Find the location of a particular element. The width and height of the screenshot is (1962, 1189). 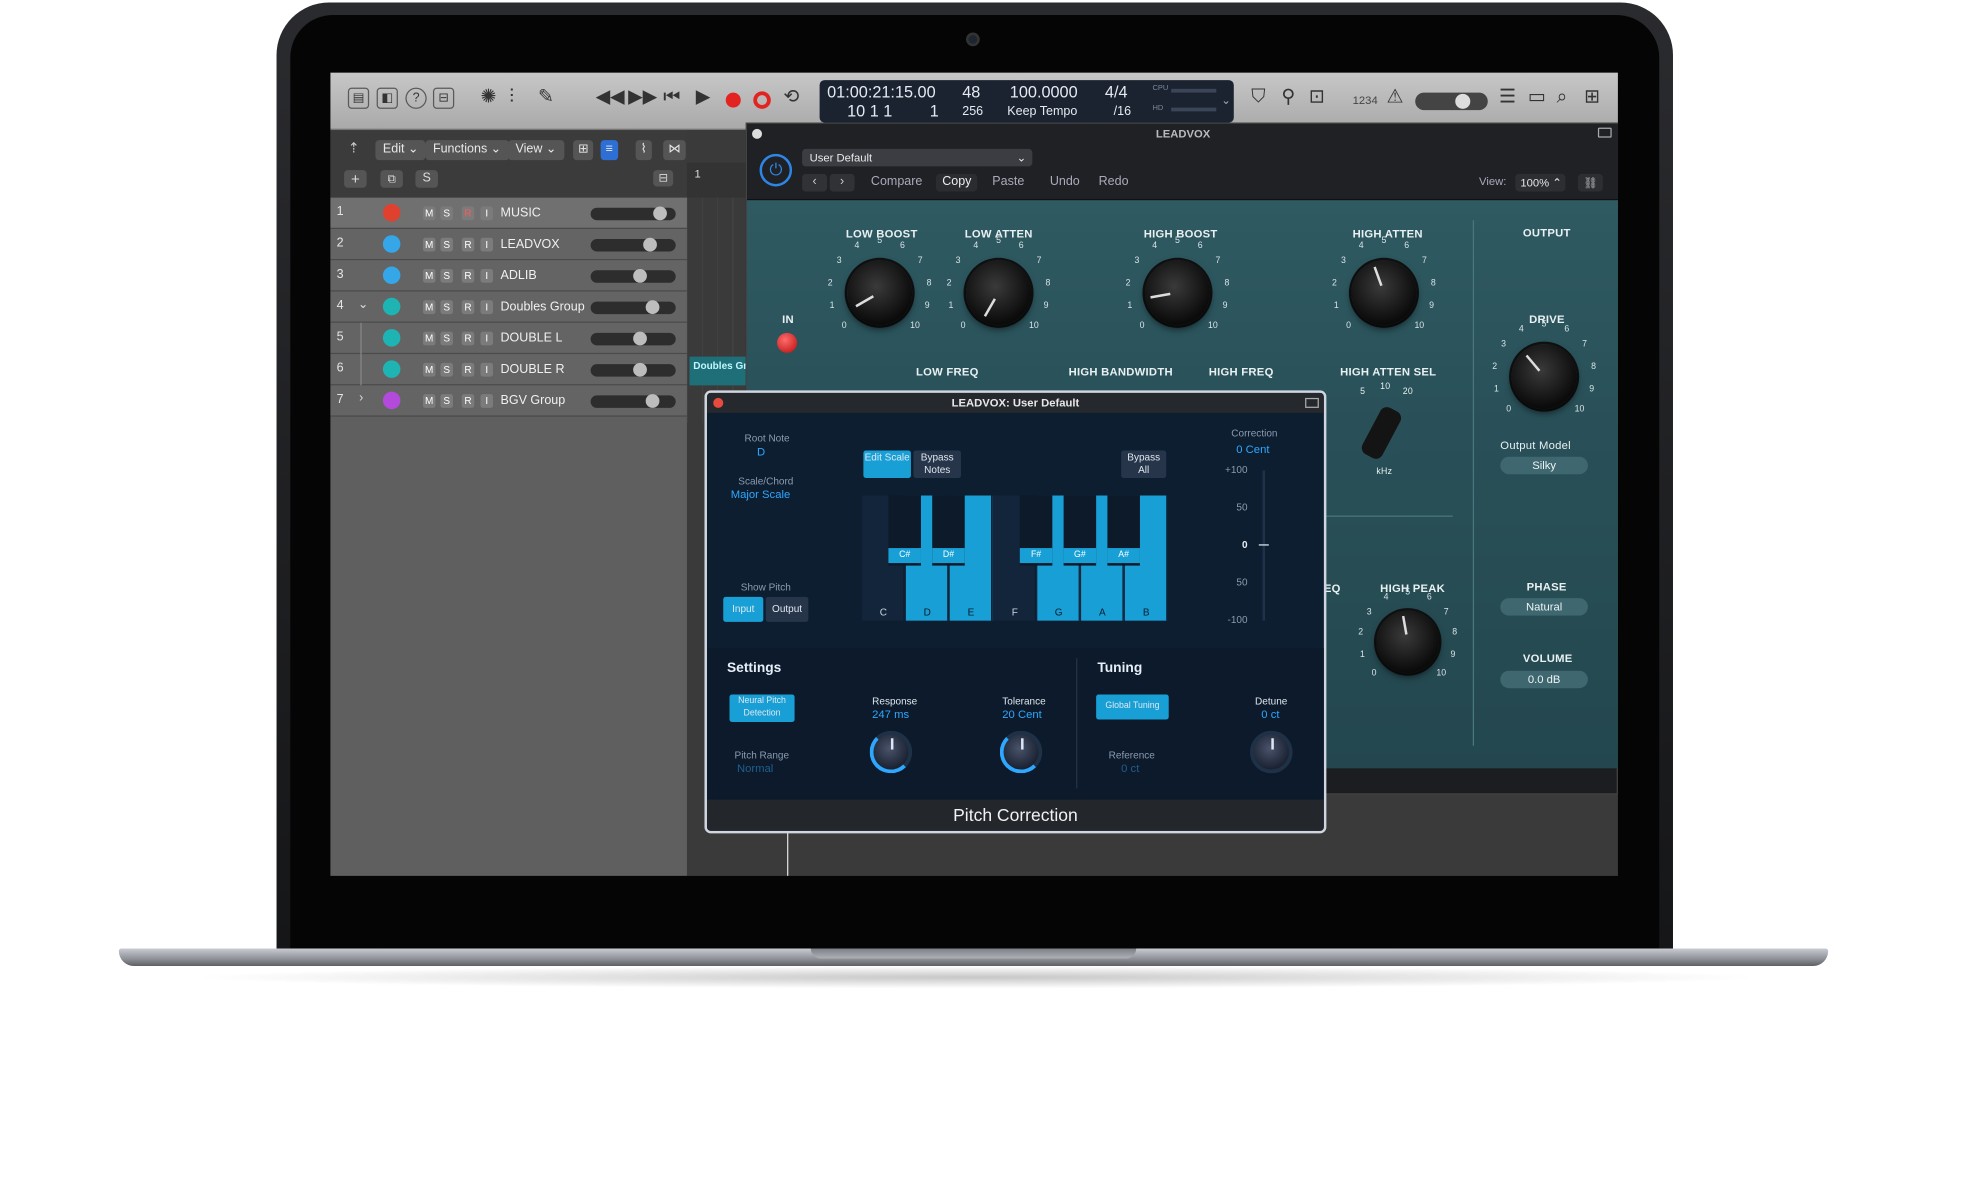

copy-button: Copy is located at coordinates (956, 182).